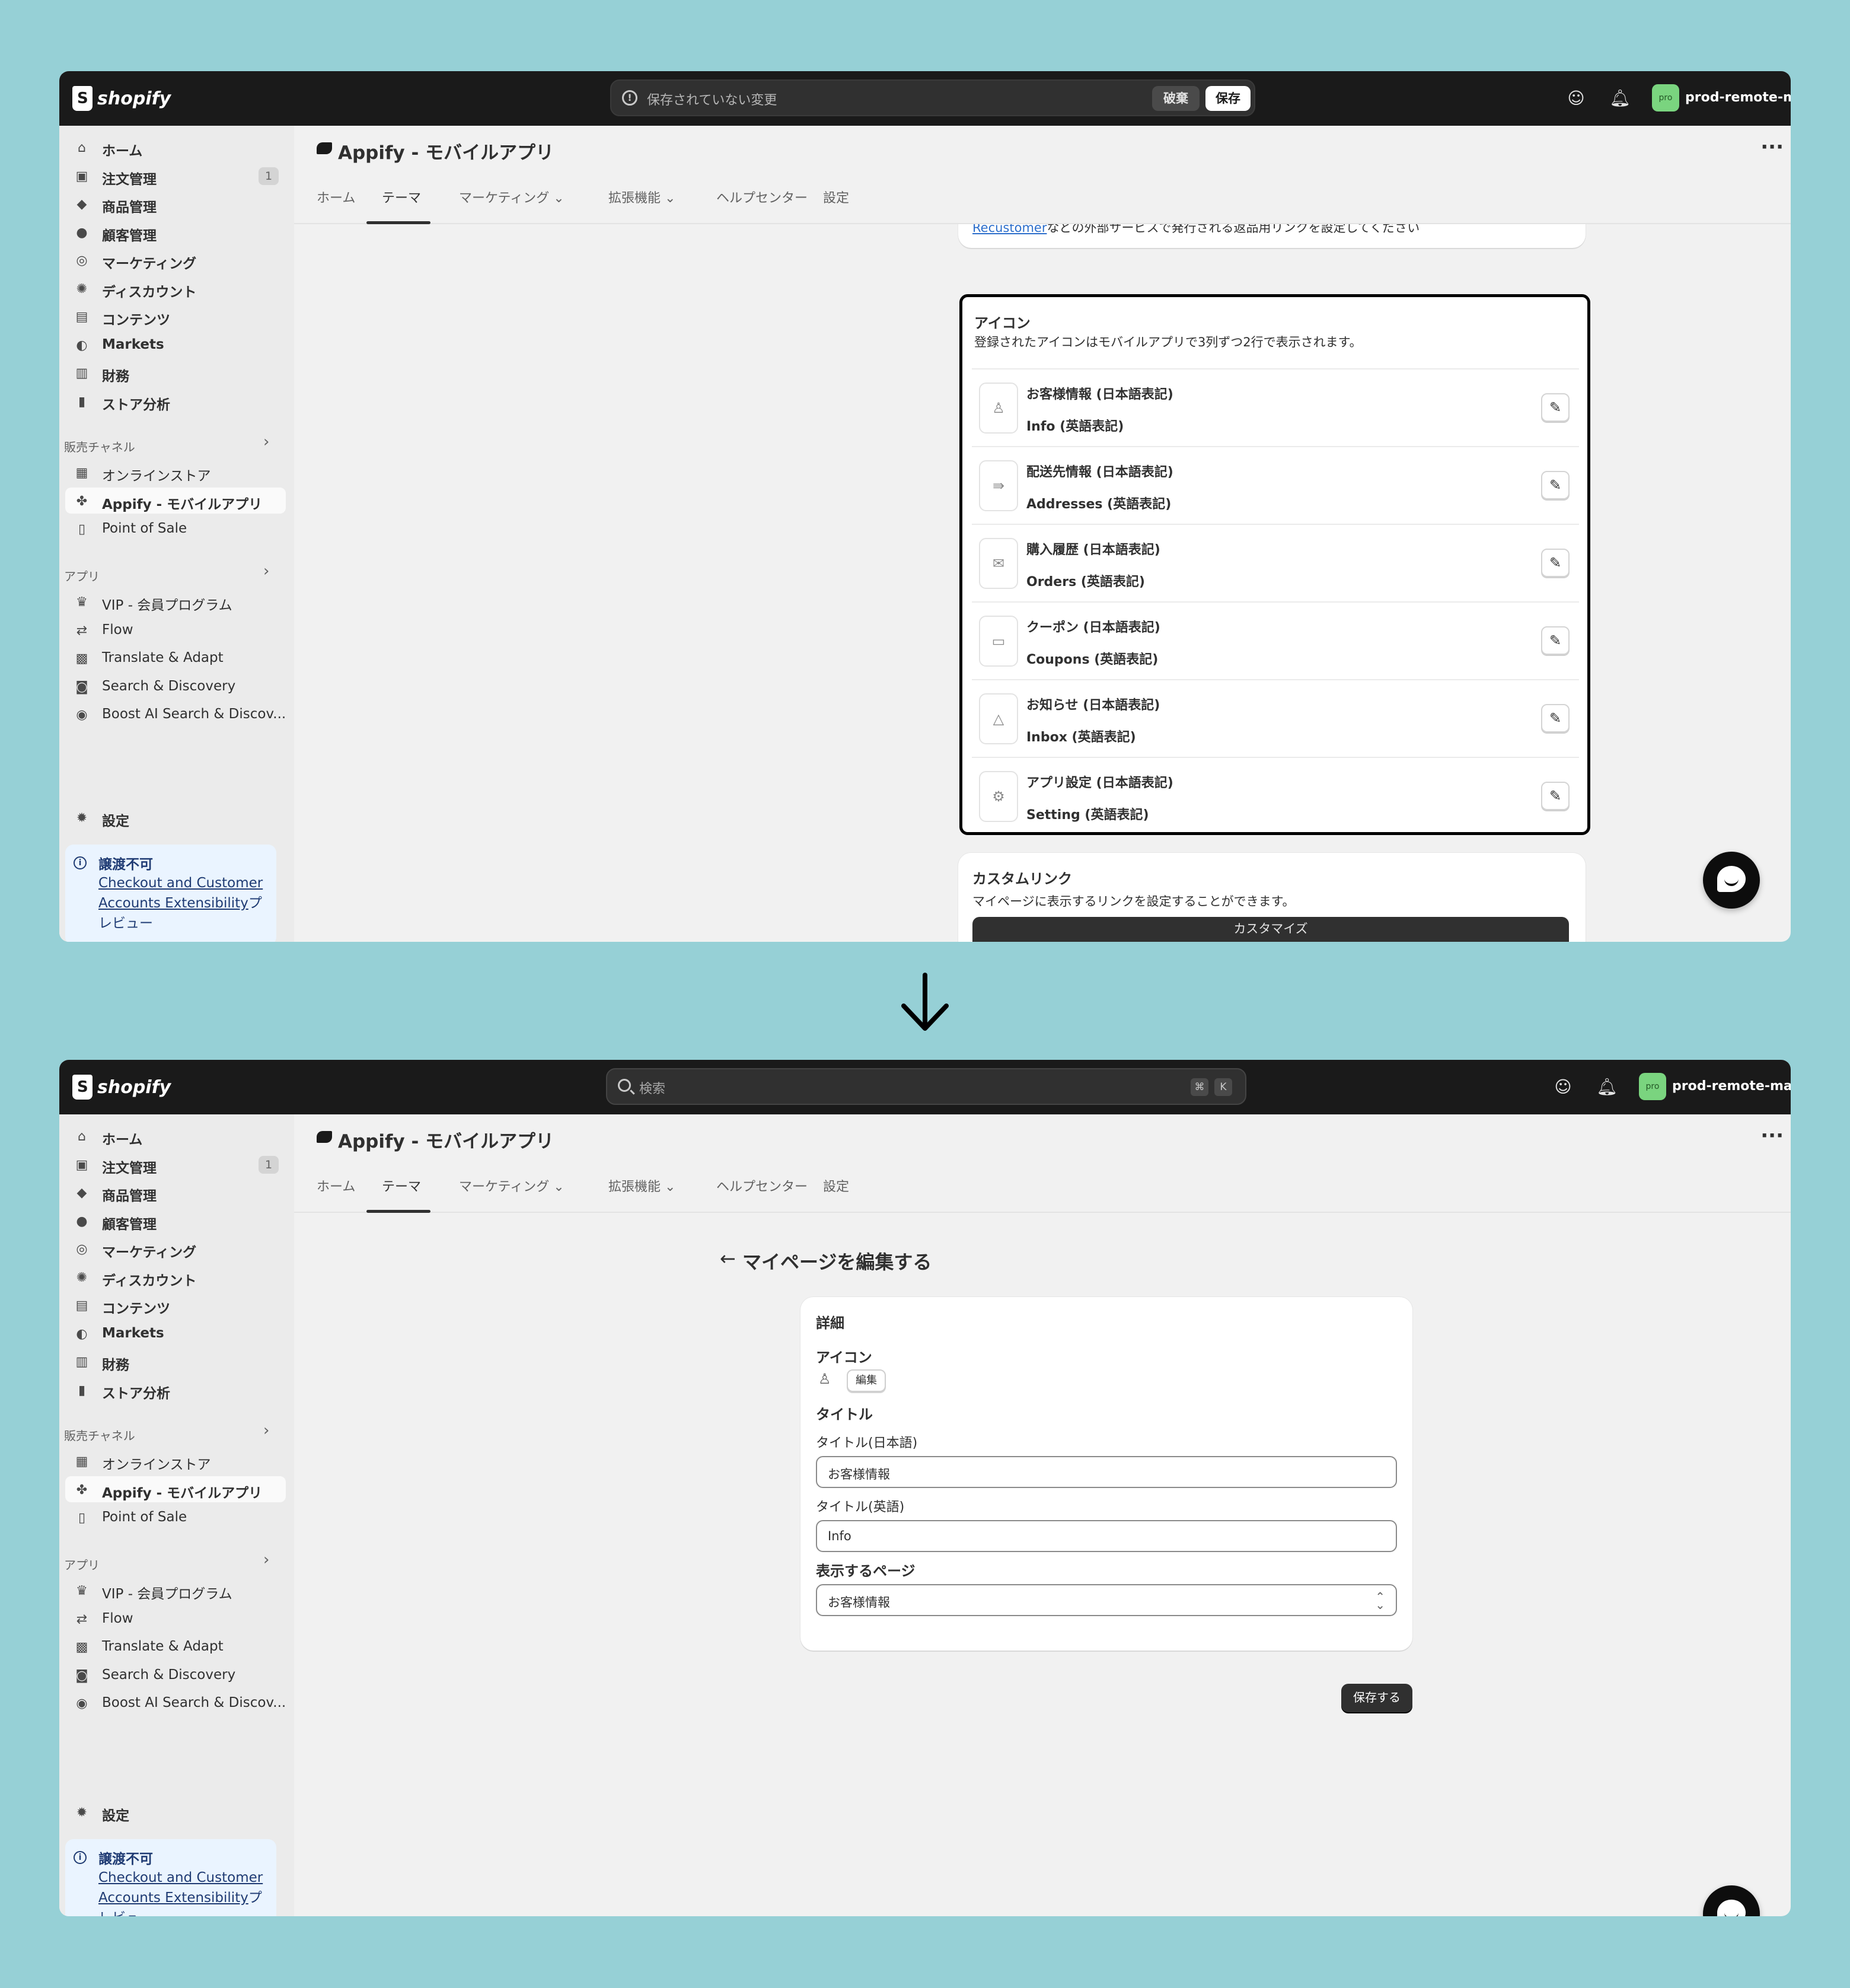  Describe the element at coordinates (1738, 98) in the screenshot. I see `store-name: prod-remote-marr` at that location.